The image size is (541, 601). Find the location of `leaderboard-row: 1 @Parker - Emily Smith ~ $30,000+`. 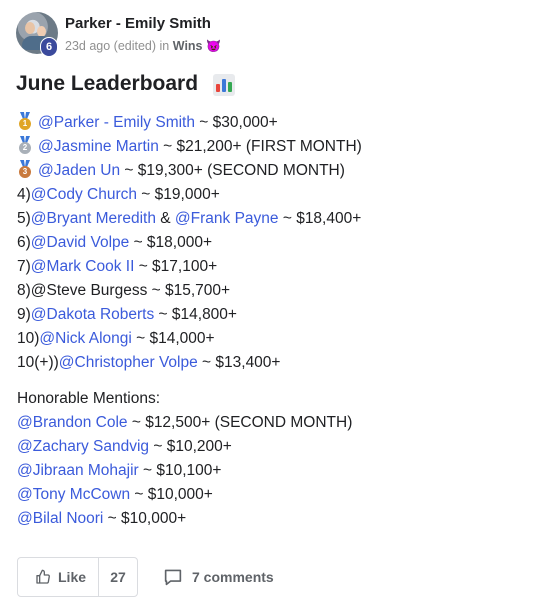

leaderboard-row: 1 @Parker - Emily Smith ~ $30,000+ is located at coordinates (272, 123).